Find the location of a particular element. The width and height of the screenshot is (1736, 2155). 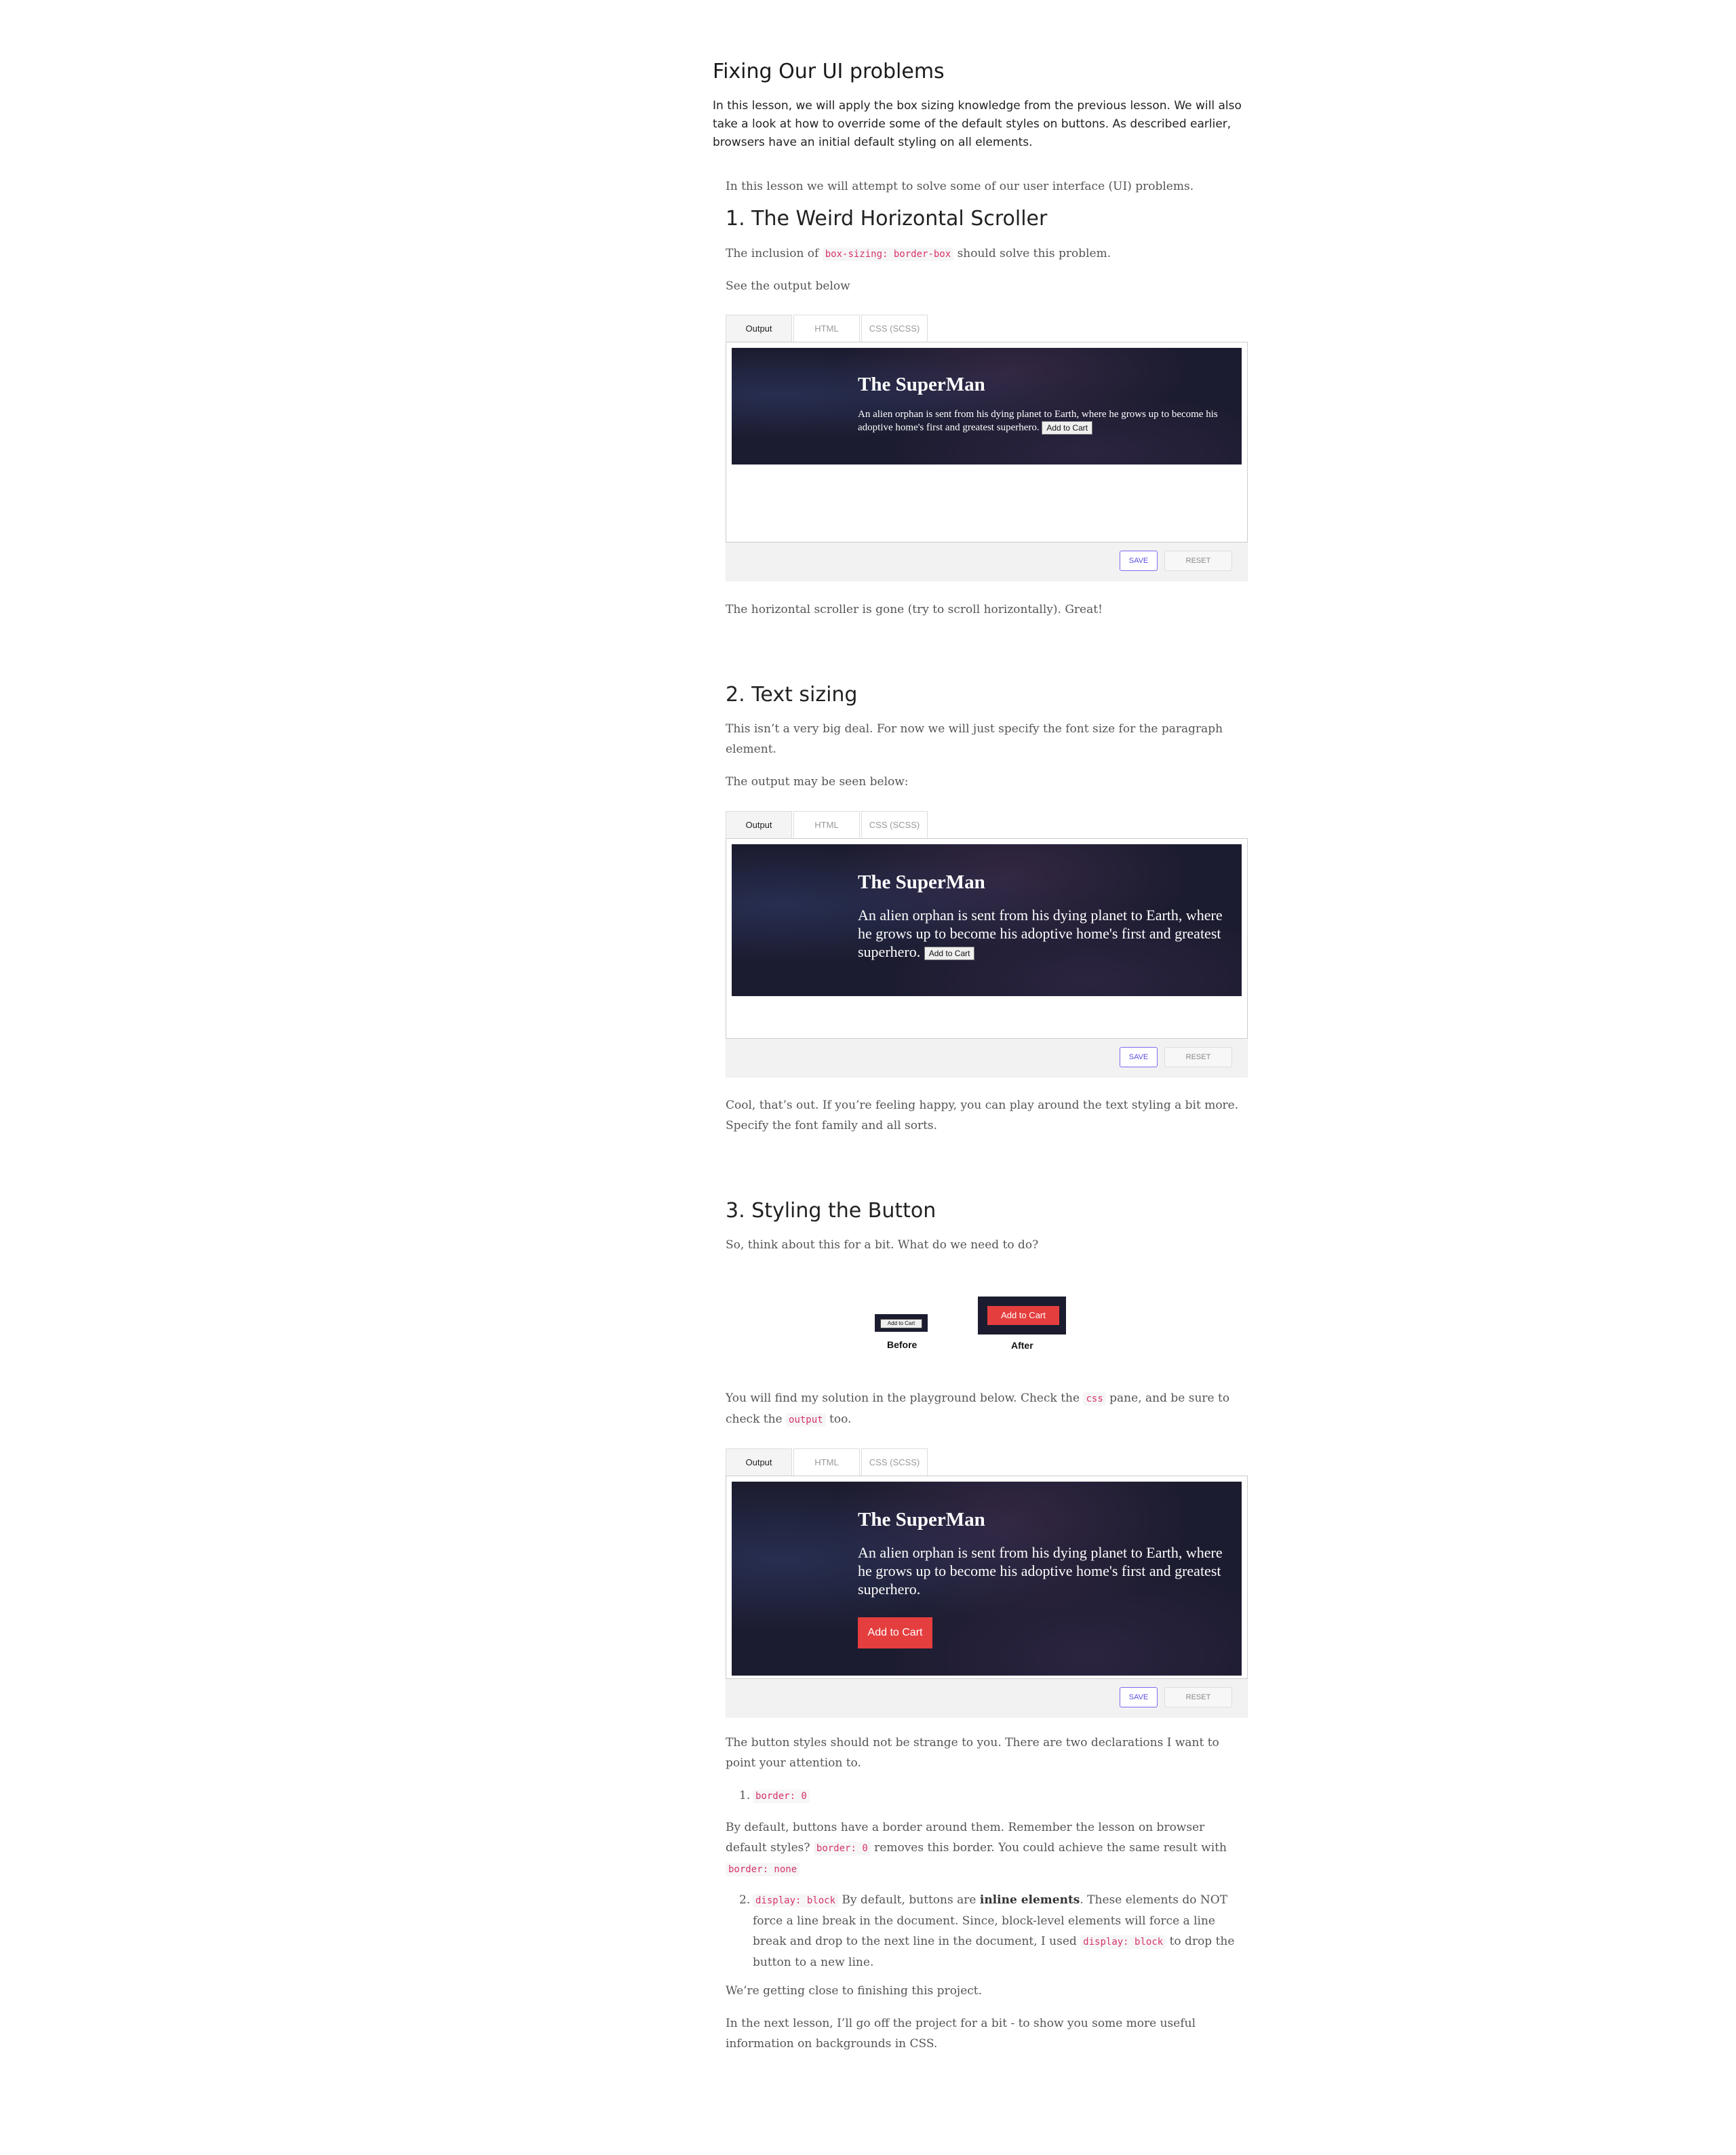

ordered-list-1: 1. border: 0 is located at coordinates (987, 1795).